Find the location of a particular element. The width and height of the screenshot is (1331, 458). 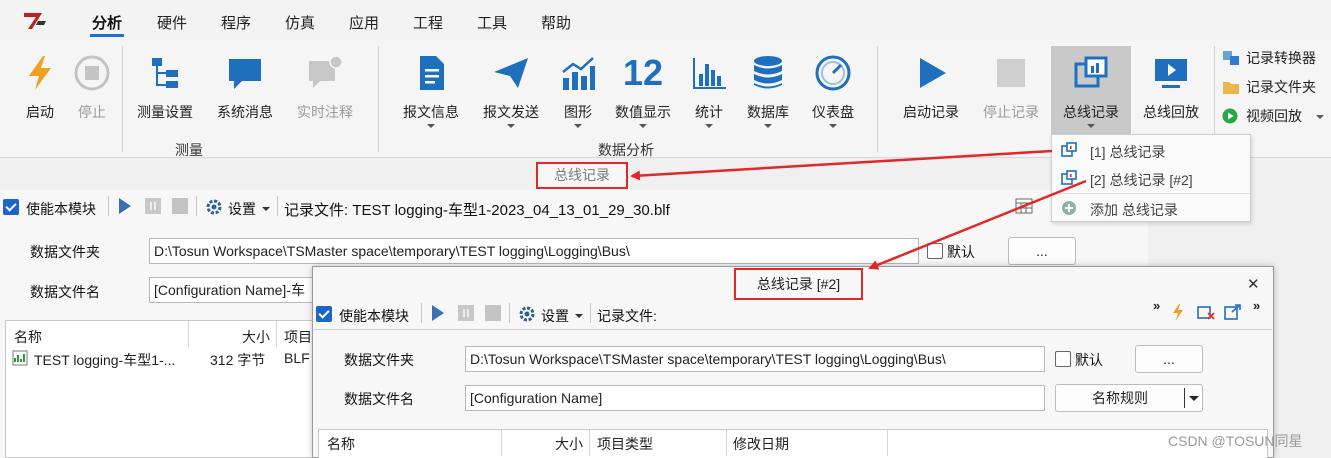

bus-logging-button: 总线记录 is located at coordinates (1091, 92).